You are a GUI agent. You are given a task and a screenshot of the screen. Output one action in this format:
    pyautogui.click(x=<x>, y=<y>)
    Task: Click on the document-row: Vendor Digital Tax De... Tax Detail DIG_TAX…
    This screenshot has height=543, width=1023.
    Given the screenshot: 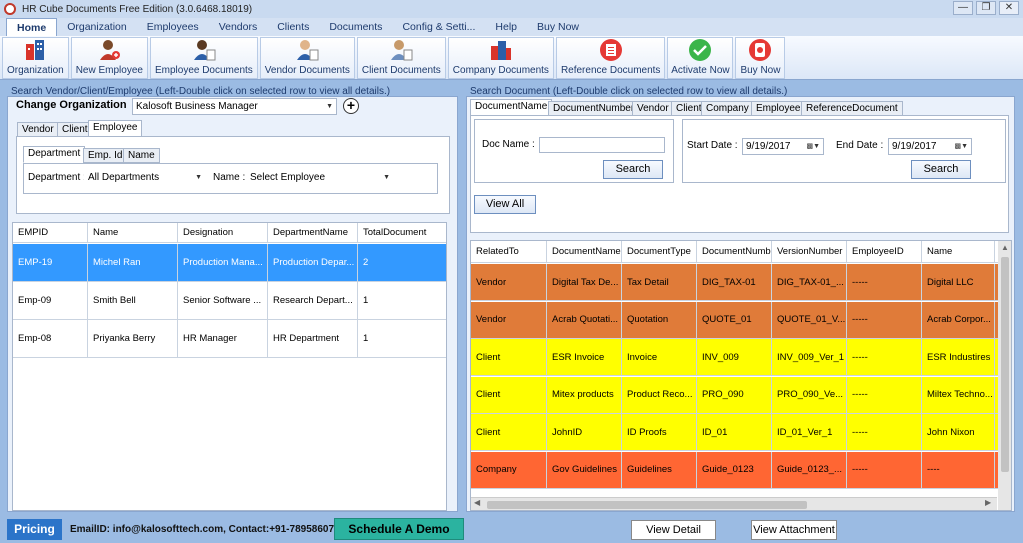 What is the action you would take?
    pyautogui.click(x=741, y=282)
    